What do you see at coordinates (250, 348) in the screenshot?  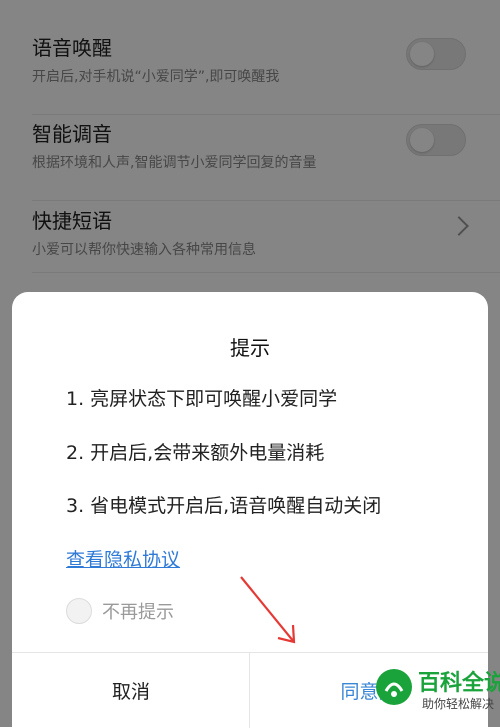 I see `dialog-title: 提示` at bounding box center [250, 348].